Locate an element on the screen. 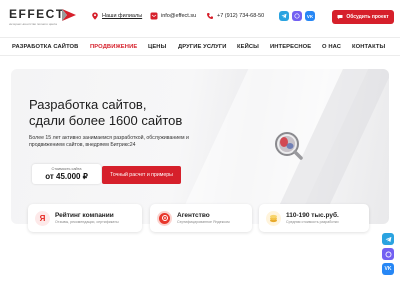  phone-icon is located at coordinates (210, 16).